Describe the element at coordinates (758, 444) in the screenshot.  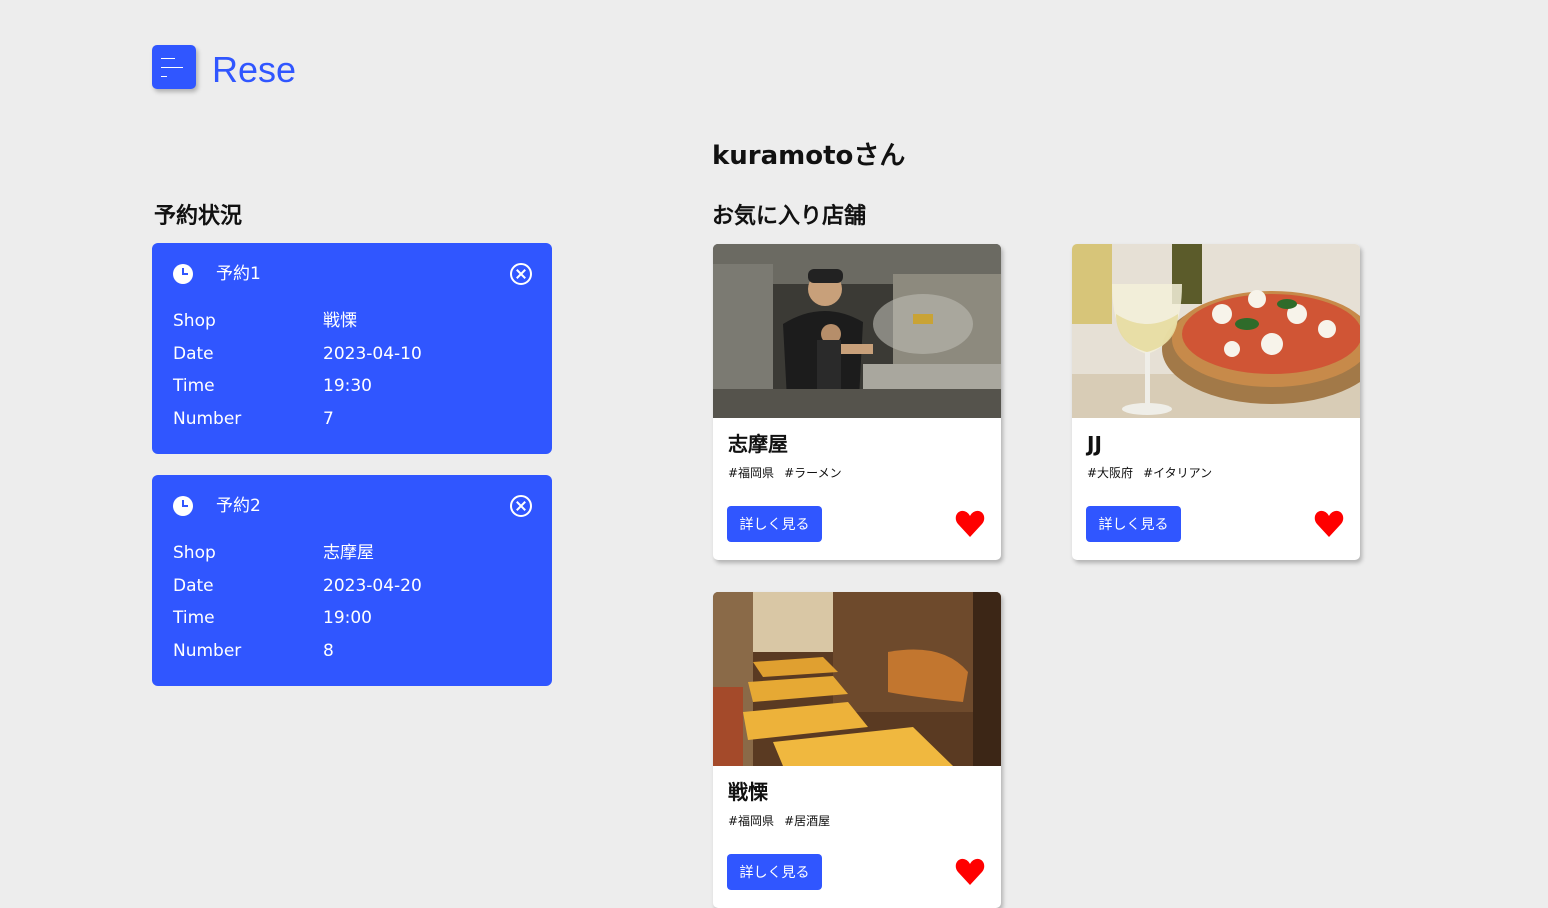
I see `shop-name: 志摩屋` at that location.